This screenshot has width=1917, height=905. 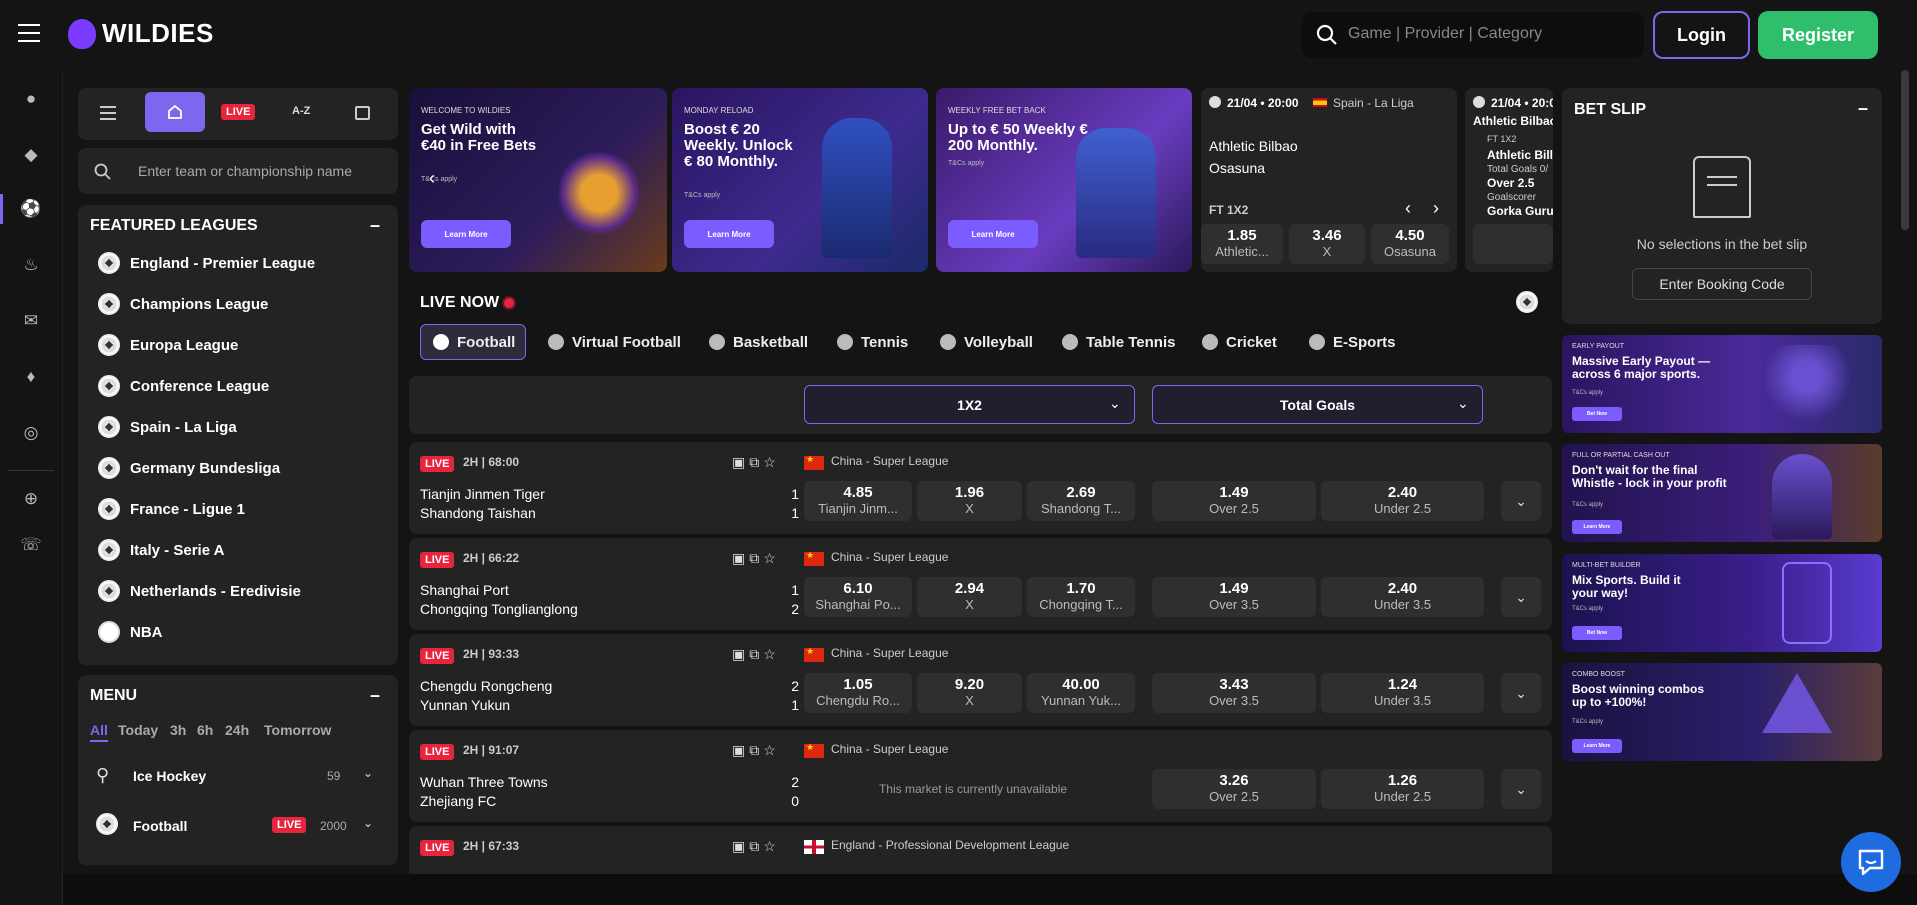 I want to click on tab-table-tennis: Table Tennis, so click(x=1118, y=342).